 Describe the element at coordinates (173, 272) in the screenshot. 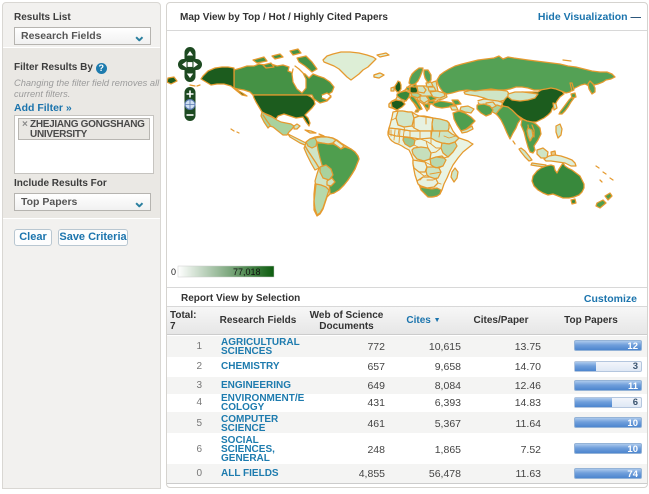

I see `svg-text: 0` at that location.